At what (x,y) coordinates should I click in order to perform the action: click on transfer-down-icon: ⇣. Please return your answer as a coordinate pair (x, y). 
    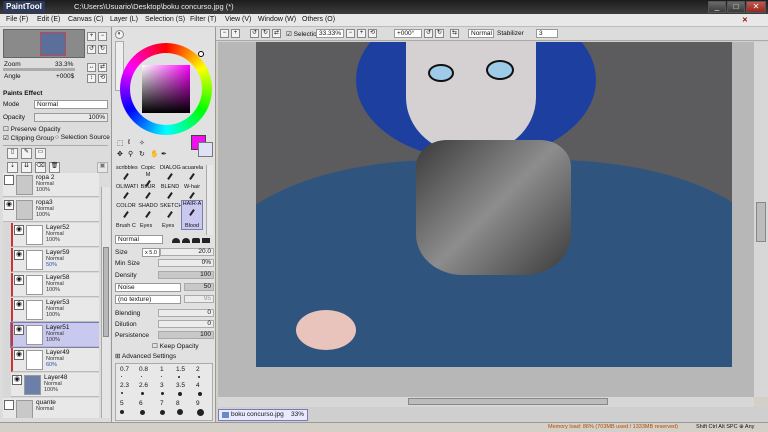
    Looking at the image, I should click on (12, 167).